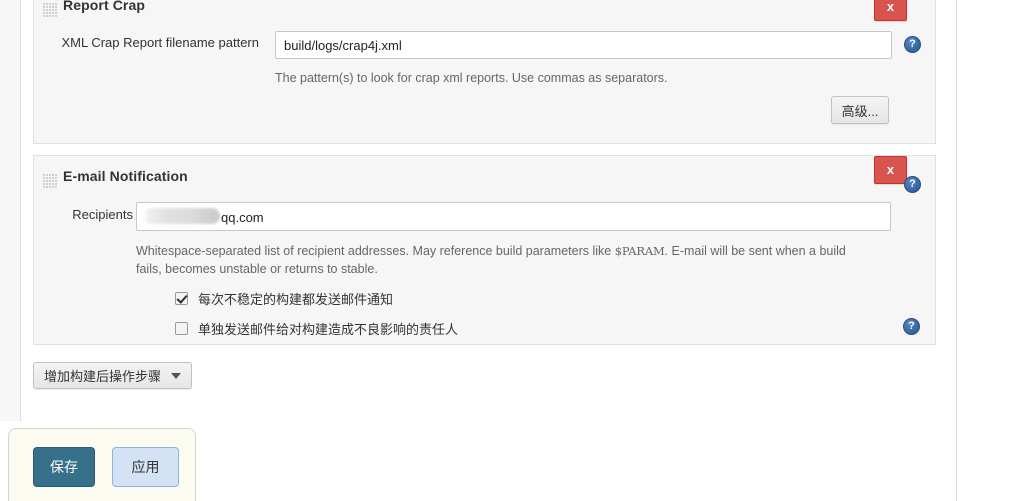  Describe the element at coordinates (102, 214) in the screenshot. I see `recipients-label: Recipients` at that location.